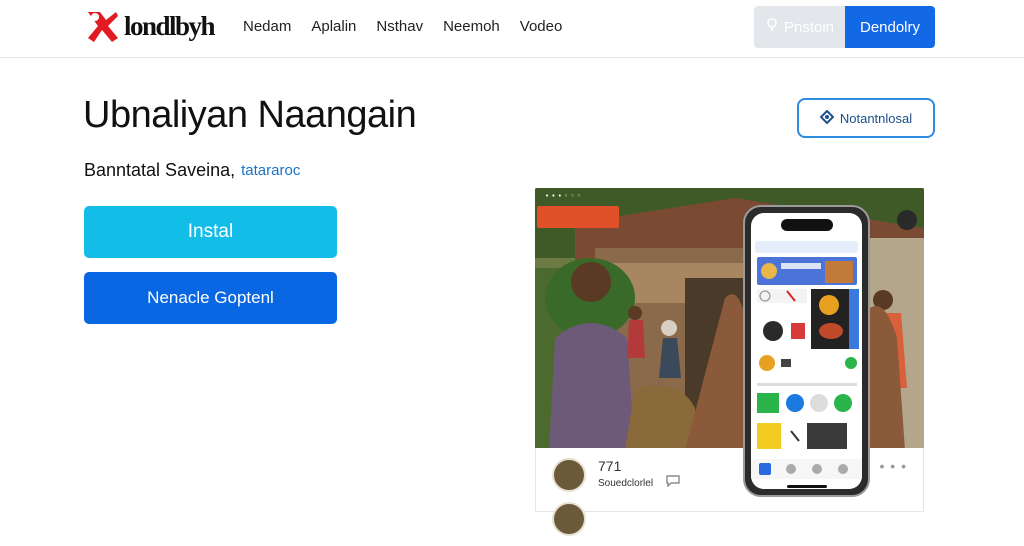  What do you see at coordinates (267, 26) in the screenshot?
I see `nav-link-1: Nedam` at bounding box center [267, 26].